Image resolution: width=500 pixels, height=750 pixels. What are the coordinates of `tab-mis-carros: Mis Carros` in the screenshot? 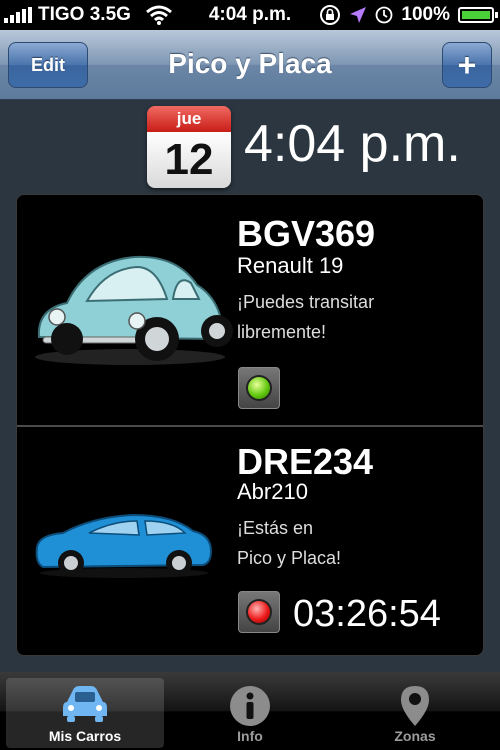 It's located at (85, 713).